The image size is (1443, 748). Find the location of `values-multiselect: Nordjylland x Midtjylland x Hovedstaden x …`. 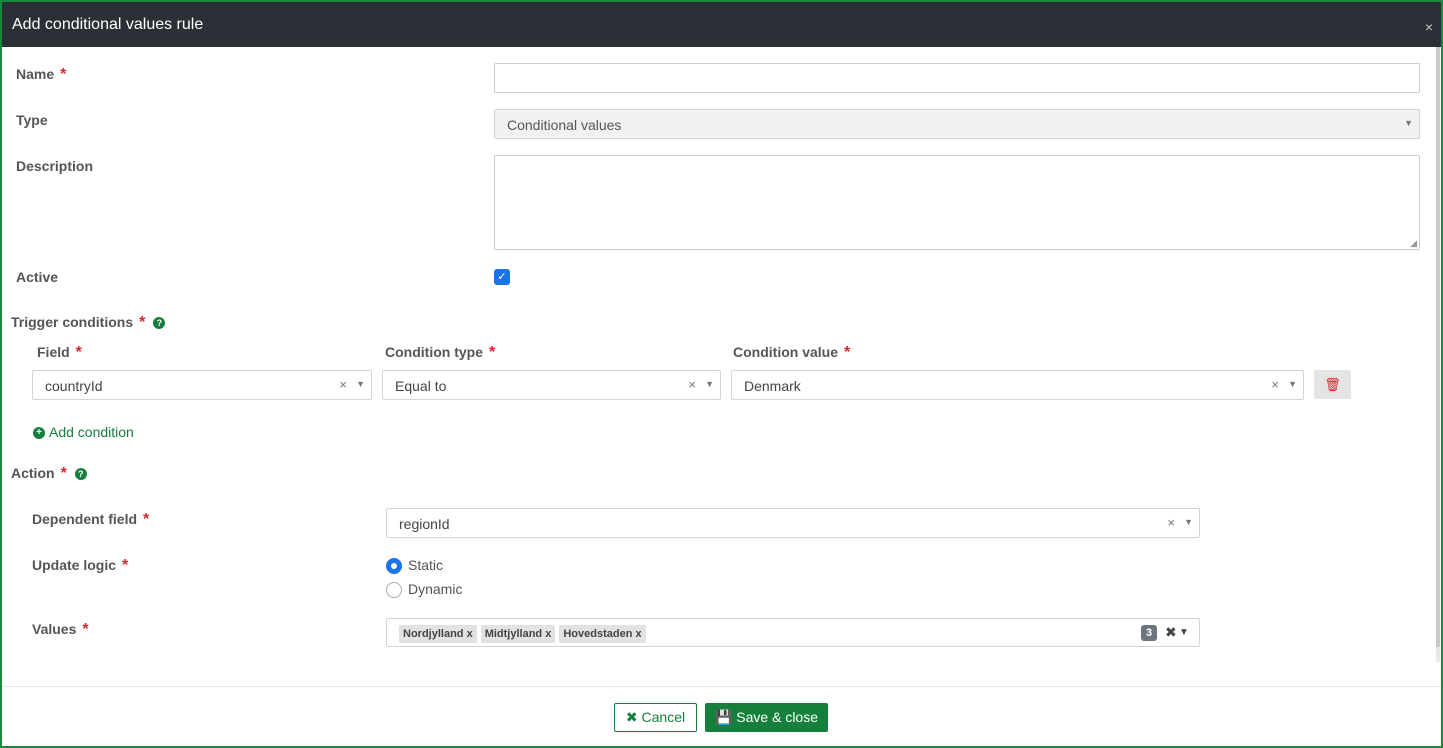

values-multiselect: Nordjylland x Midtjylland x Hovedstaden x … is located at coordinates (793, 632).